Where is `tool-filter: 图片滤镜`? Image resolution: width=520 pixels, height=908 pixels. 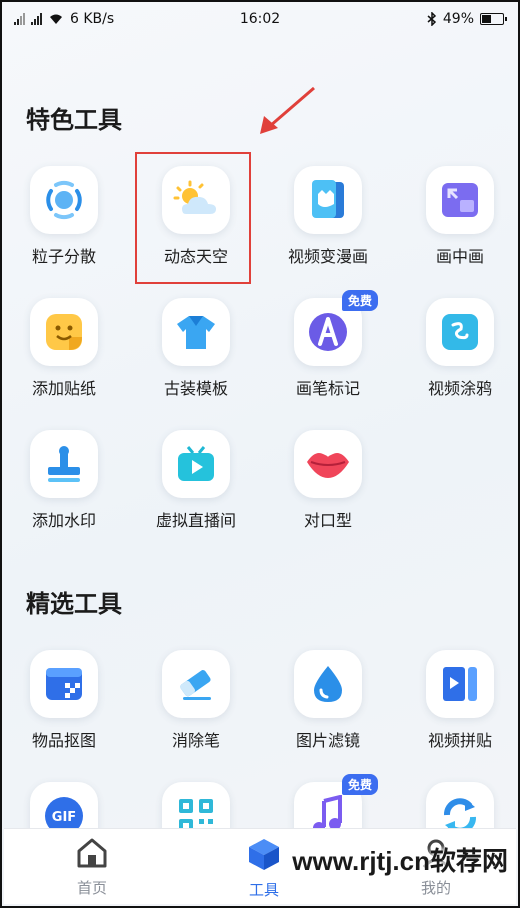
tool-filter: 图片滤镜 is located at coordinates (328, 700).